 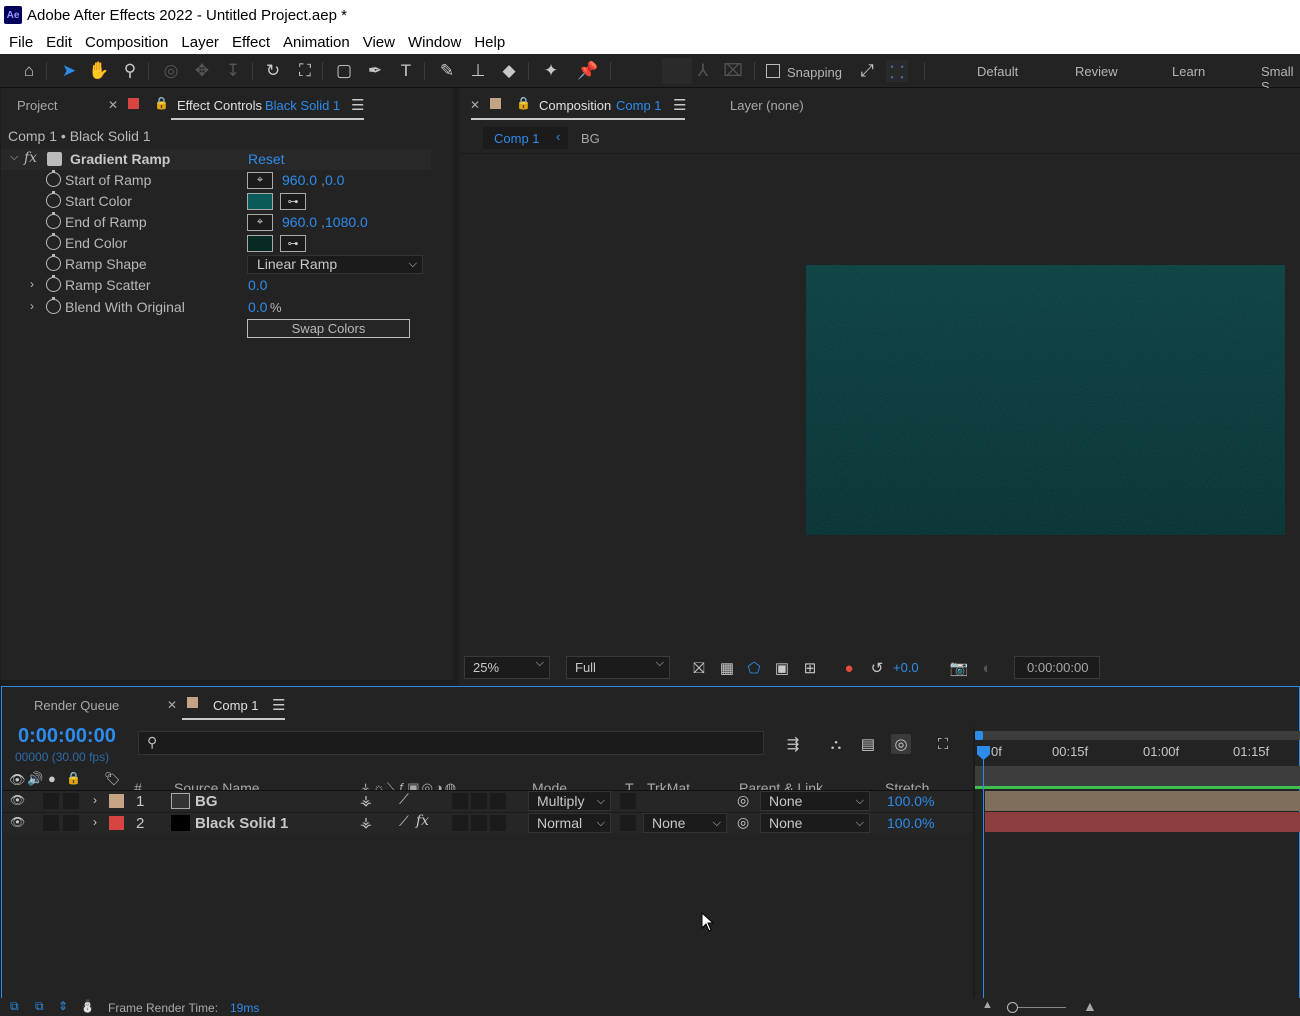 I want to click on fast-previews-icon: ⛝, so click(x=699, y=668).